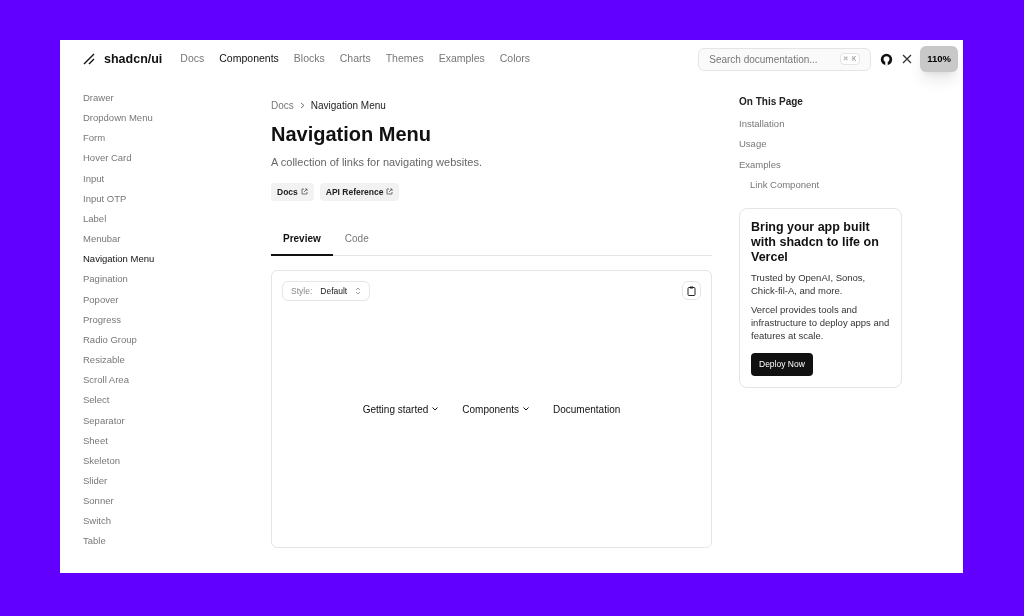  Describe the element at coordinates (809, 284) in the screenshot. I see `promo-text: Trusted by OpenAI, Sonos, Chick-fil-A, and more.` at that location.